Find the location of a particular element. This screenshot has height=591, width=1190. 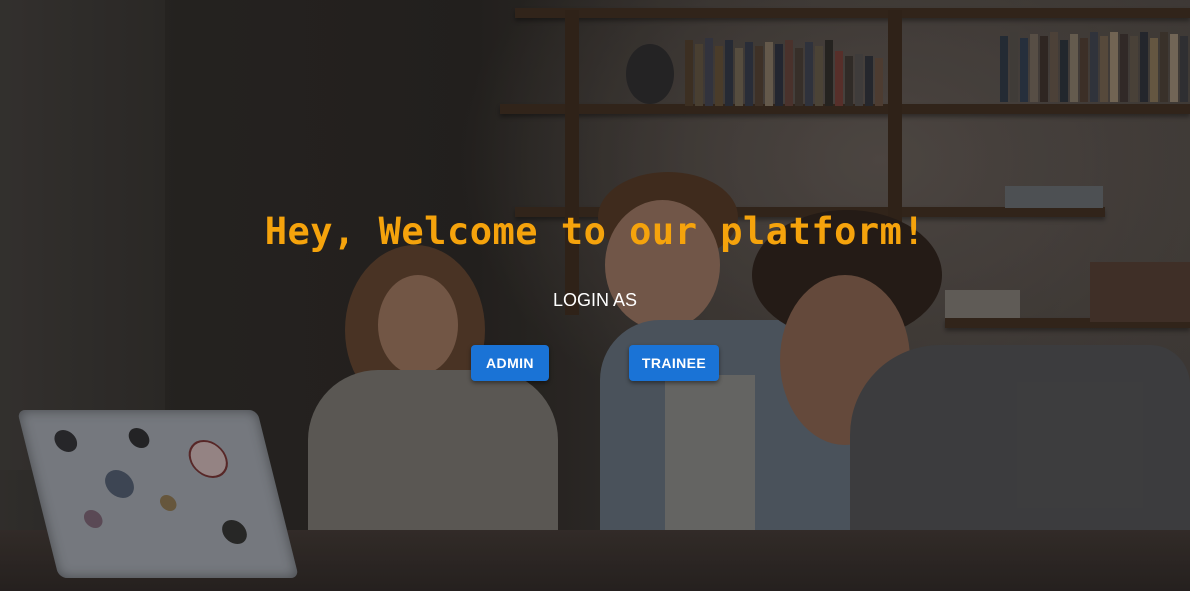

login-as-label: LOGIN AS is located at coordinates (595, 300).